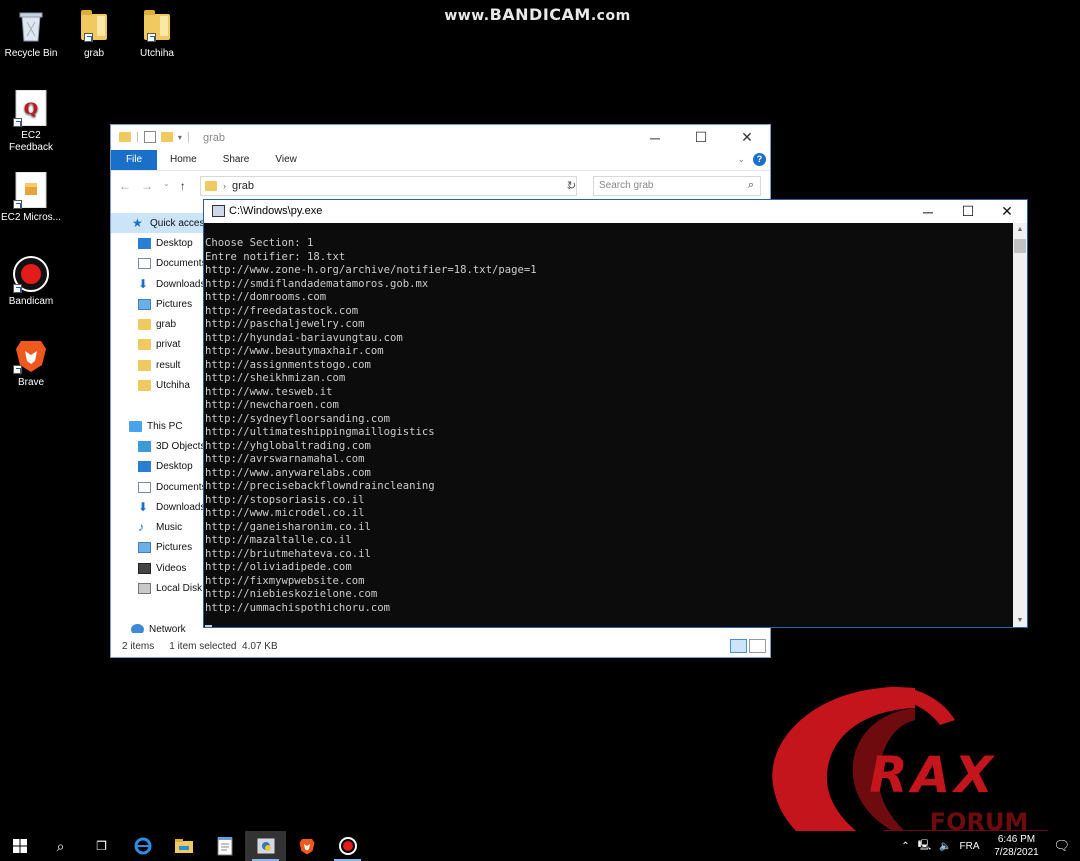 The image size is (1080, 861). I want to click on properties-icon, so click(149, 137).